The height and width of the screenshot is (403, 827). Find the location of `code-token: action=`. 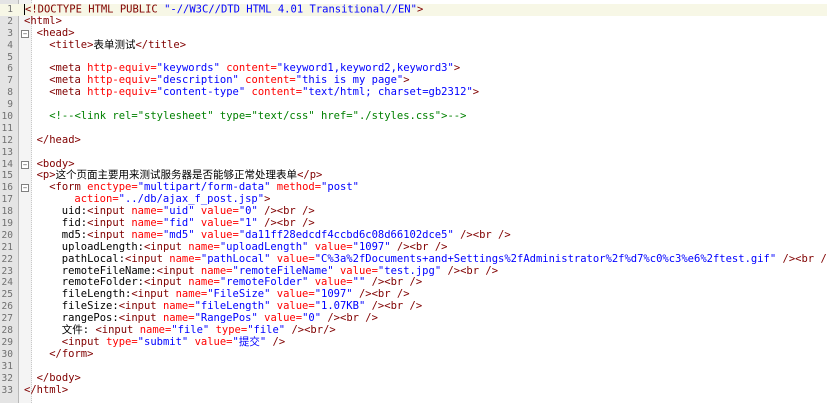

code-token: action= is located at coordinates (96, 199).